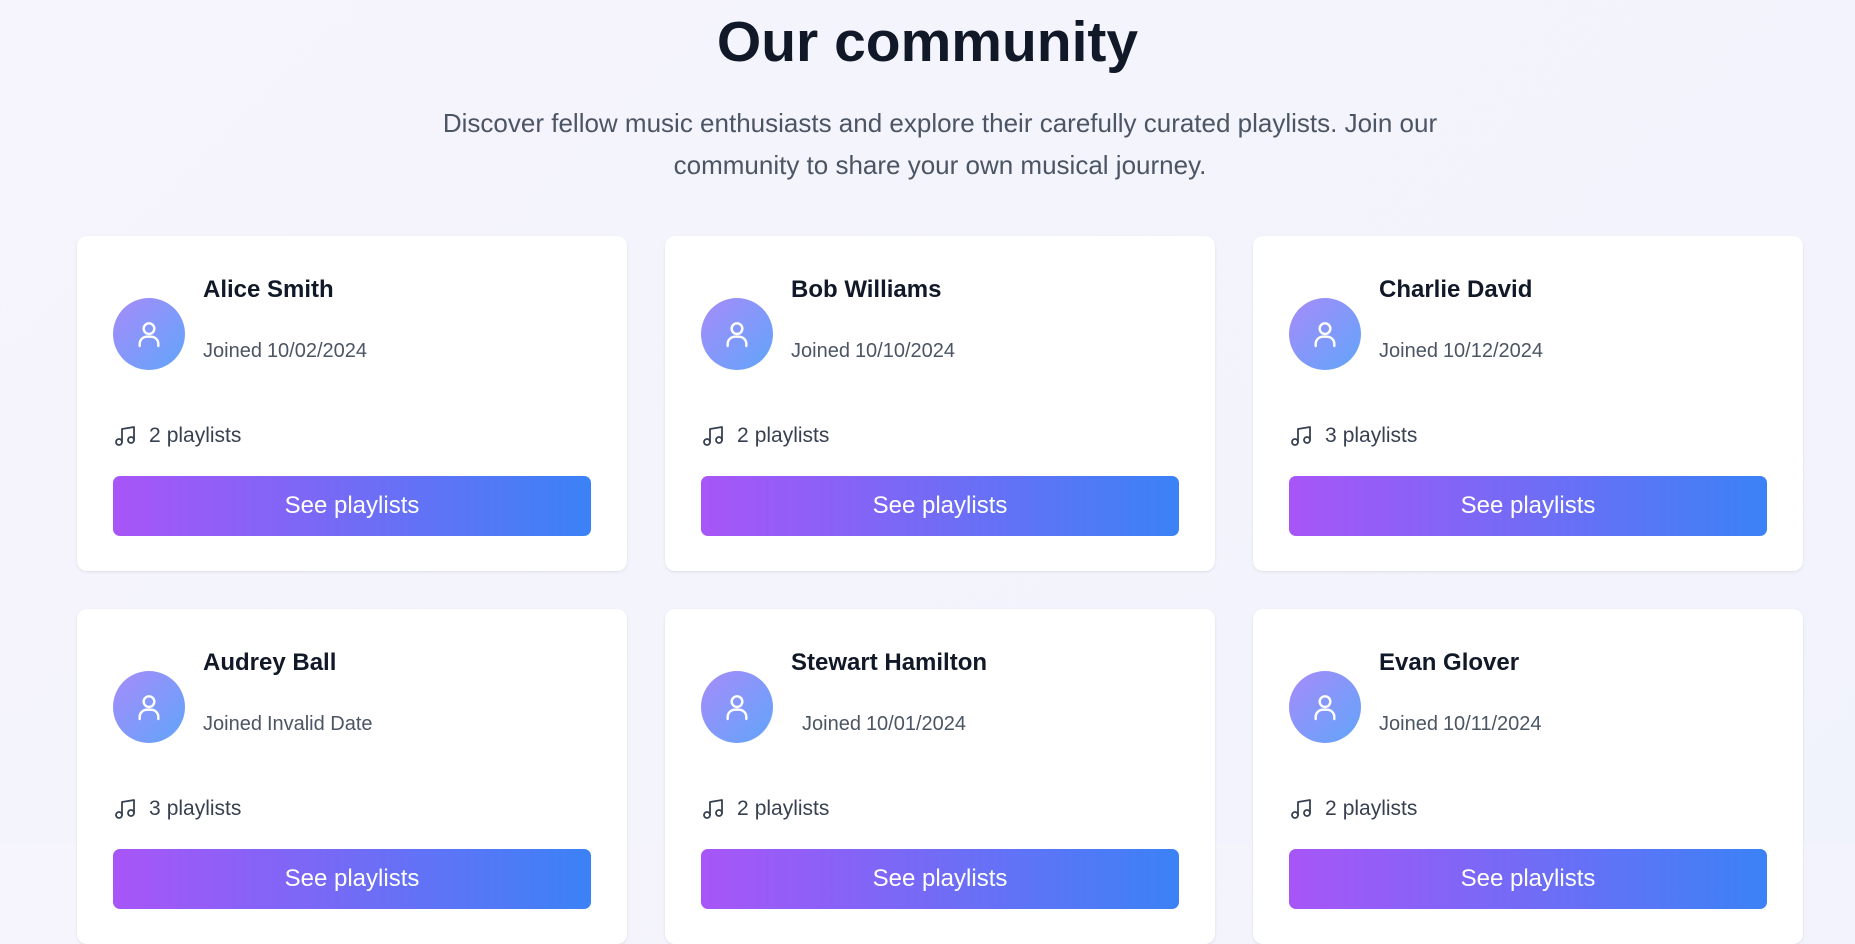  I want to click on member-name: Charlie David, so click(1456, 289).